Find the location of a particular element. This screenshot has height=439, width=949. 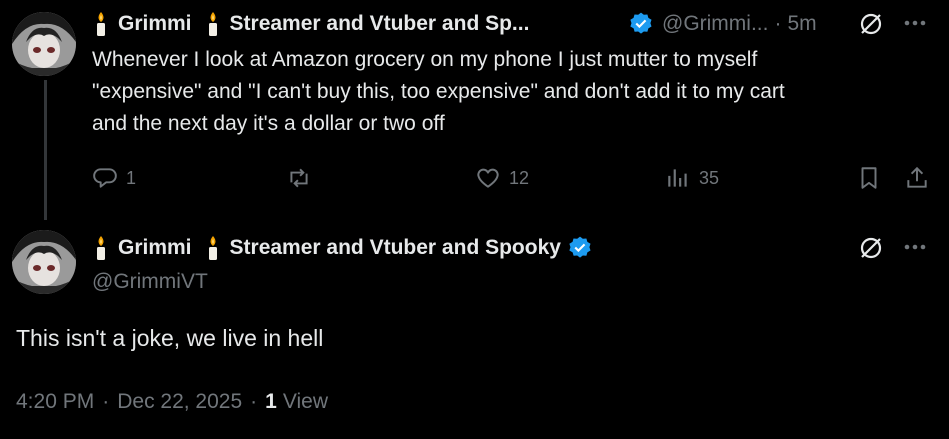

share-button is located at coordinates (917, 178).